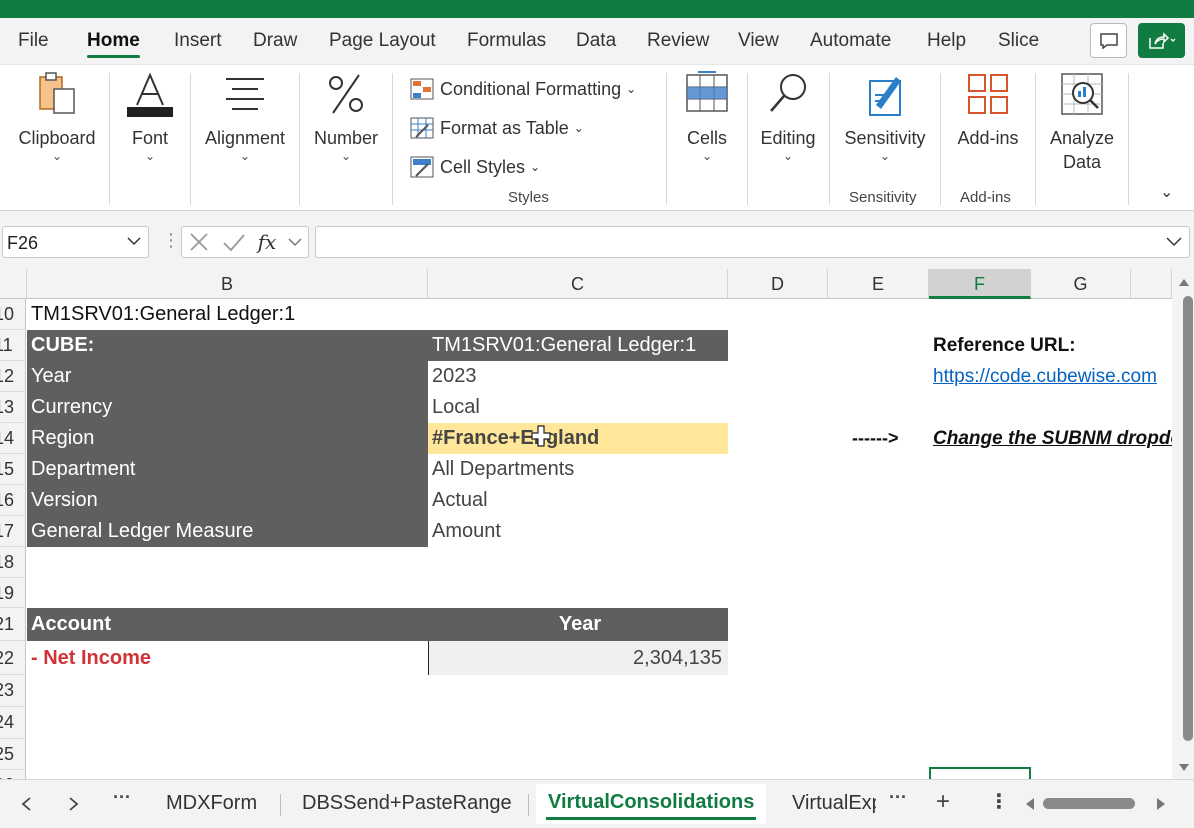 This screenshot has height=828, width=1194. Describe the element at coordinates (1151, 284) in the screenshot. I see `column-header-h` at that location.